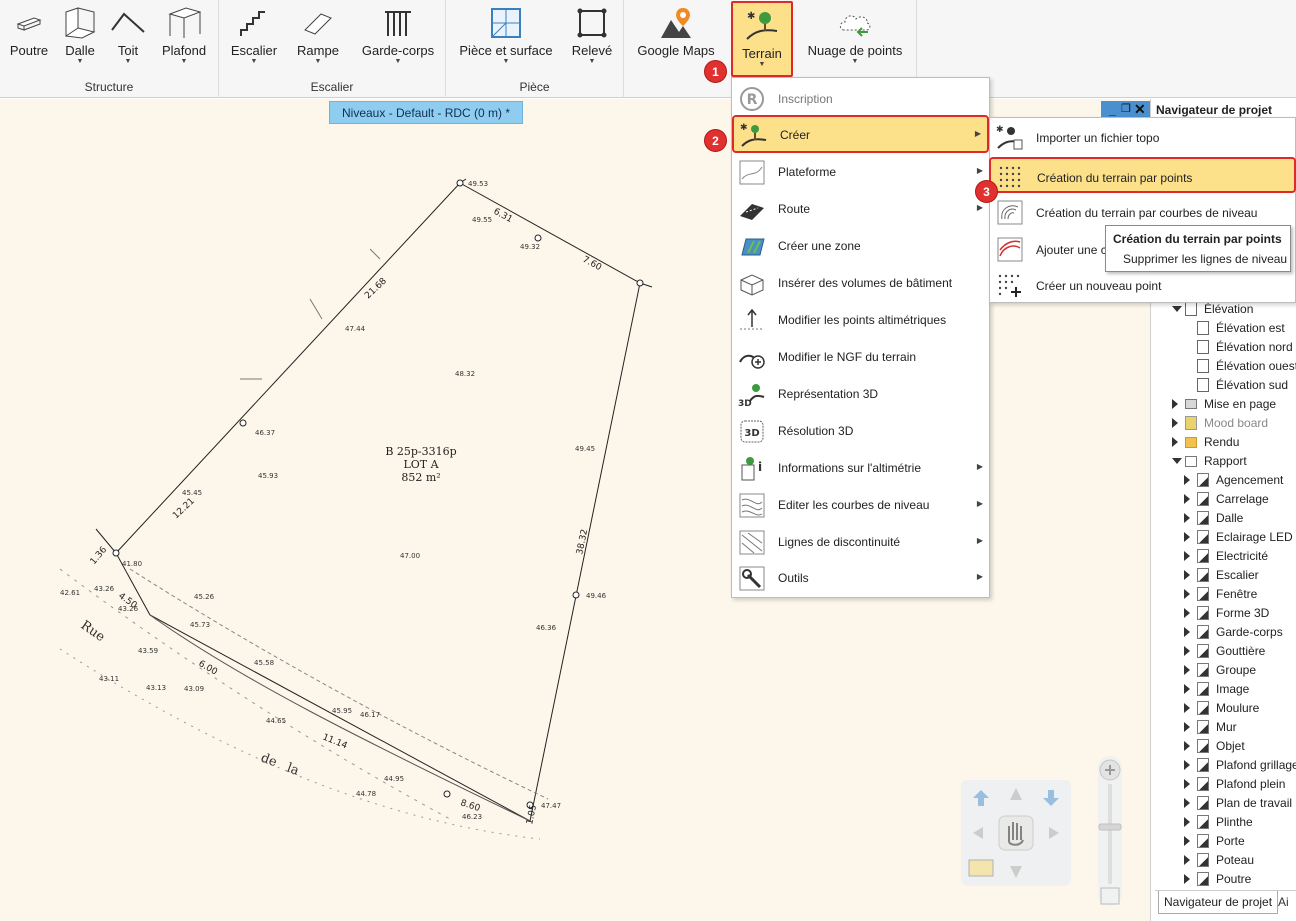  I want to click on tree-item: Mise en page, so click(1234, 404).